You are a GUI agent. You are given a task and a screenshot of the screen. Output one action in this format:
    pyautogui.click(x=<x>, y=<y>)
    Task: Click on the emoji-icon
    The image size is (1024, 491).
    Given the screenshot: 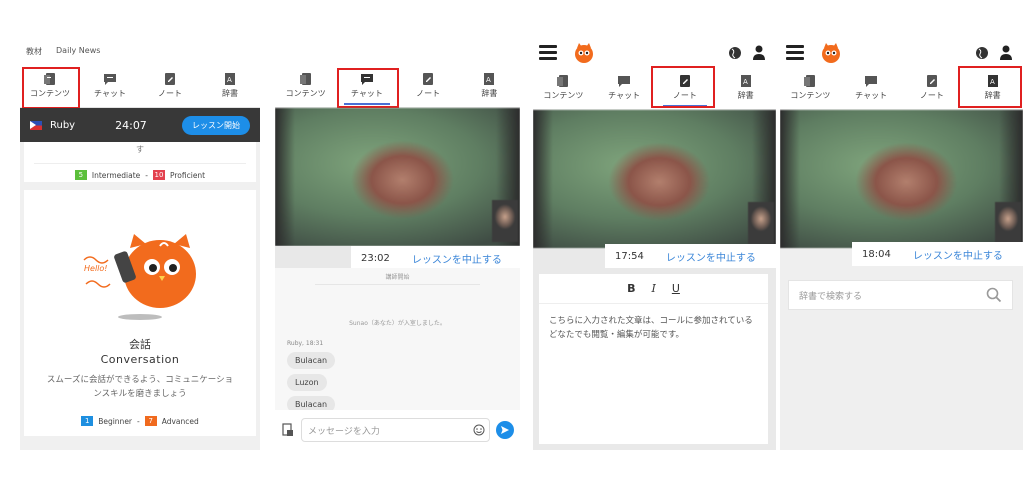 What is the action you would take?
    pyautogui.click(x=479, y=430)
    